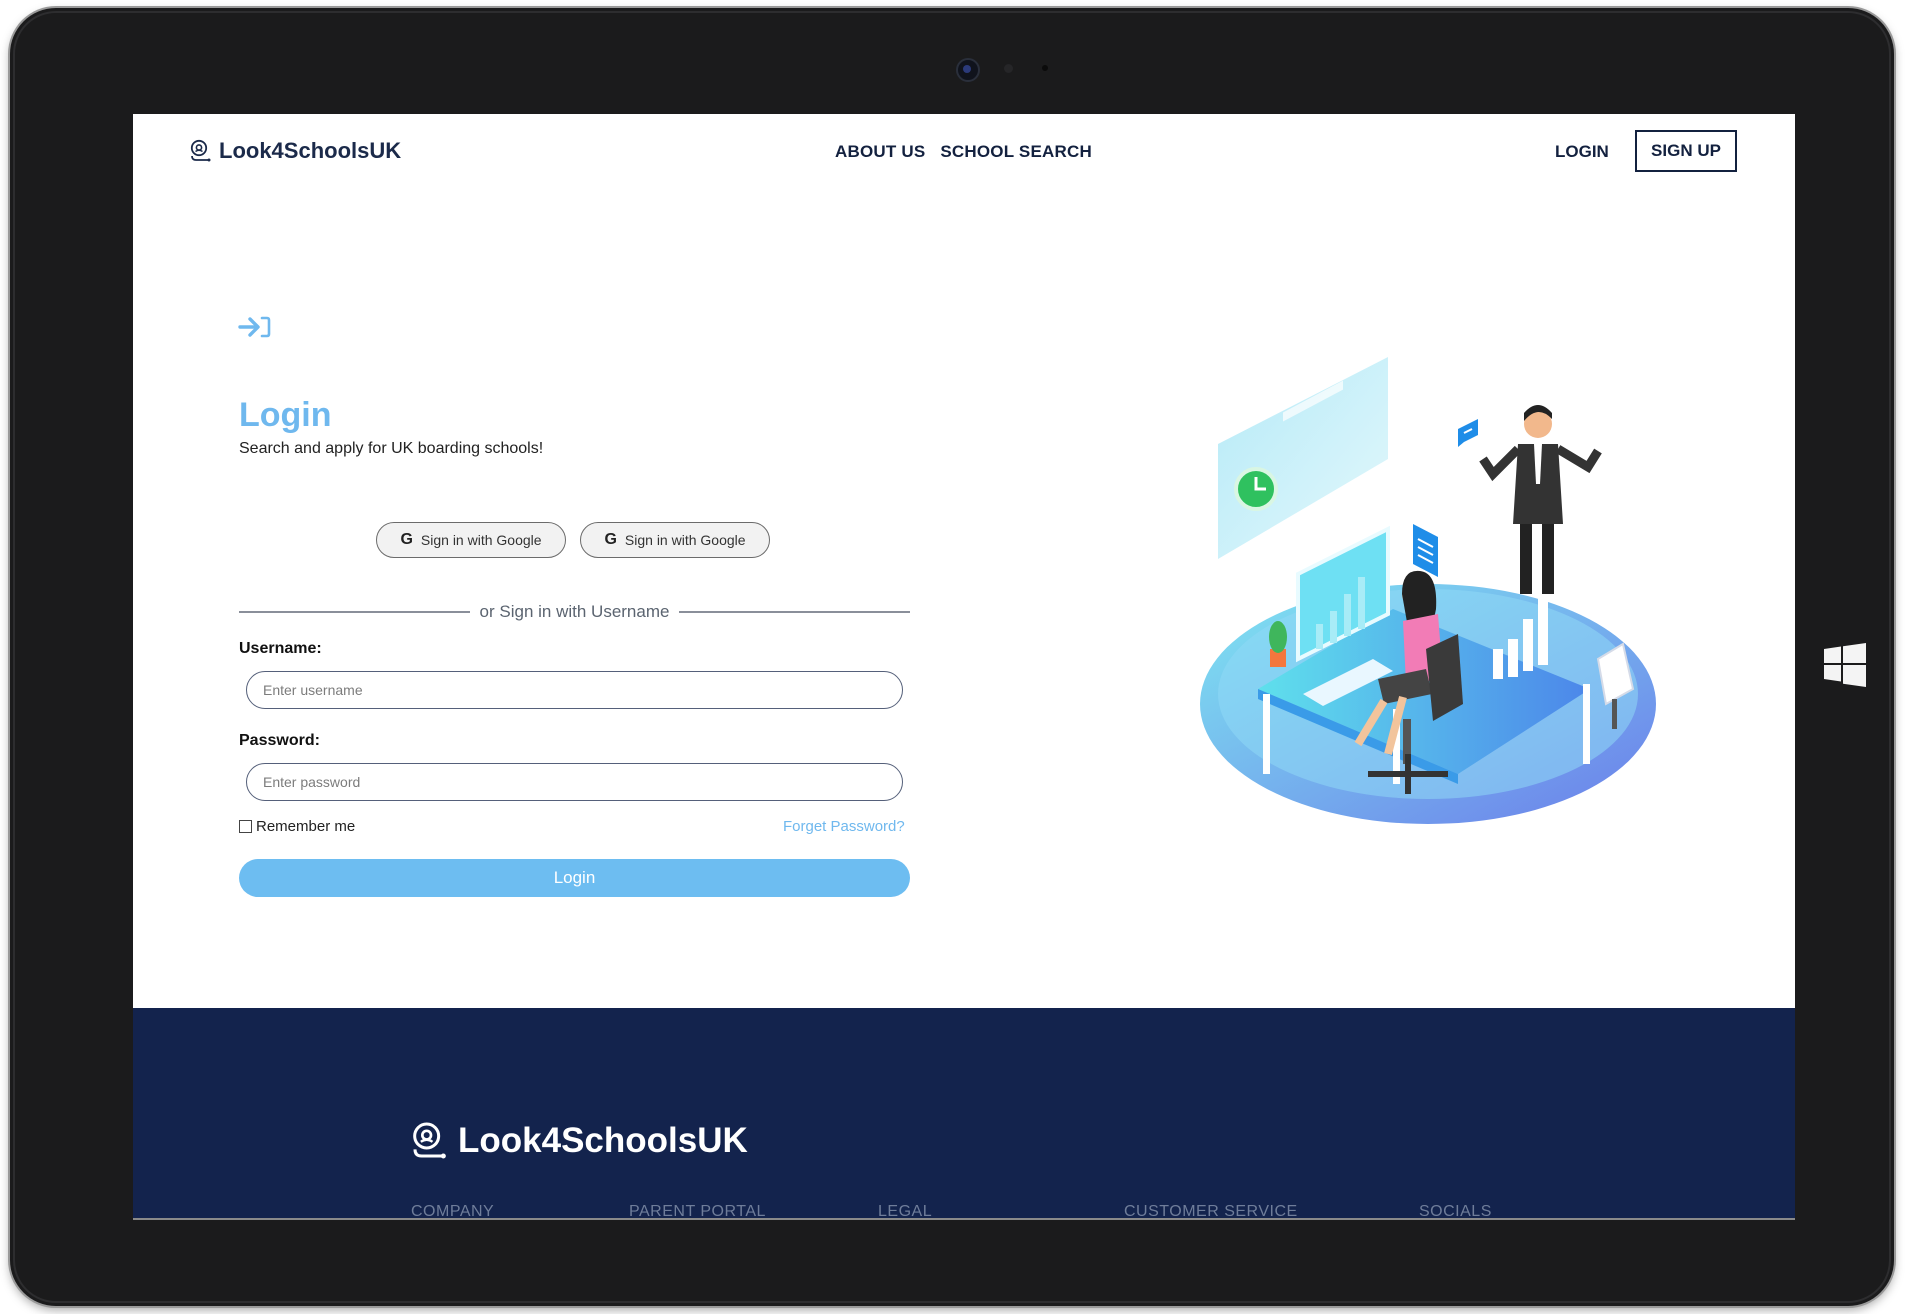 The image size is (1905, 1314). I want to click on remember-me-checkbox, so click(245, 826).